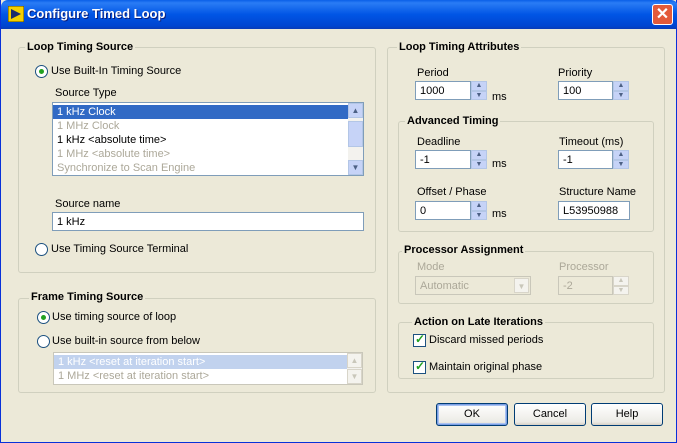 The image size is (677, 443). Describe the element at coordinates (443, 159) in the screenshot. I see `deadline-field: -1` at that location.